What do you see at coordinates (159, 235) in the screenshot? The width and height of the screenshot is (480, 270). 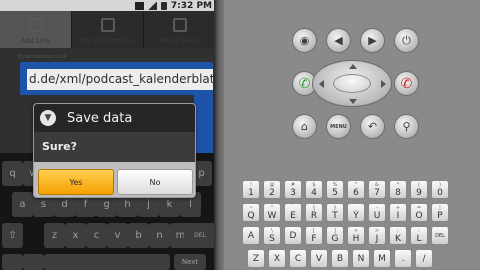 I see `soft-key: n` at bounding box center [159, 235].